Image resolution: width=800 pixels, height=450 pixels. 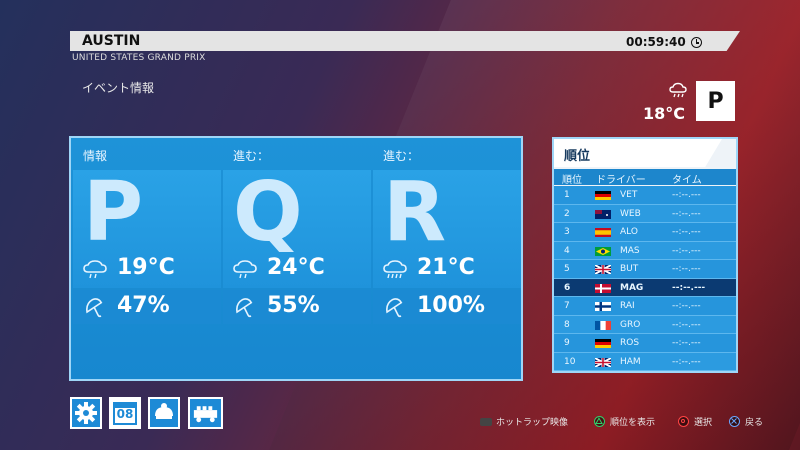 I want to click on session-column-practice: 情報 P 19°C 47%, so click(x=147, y=231).